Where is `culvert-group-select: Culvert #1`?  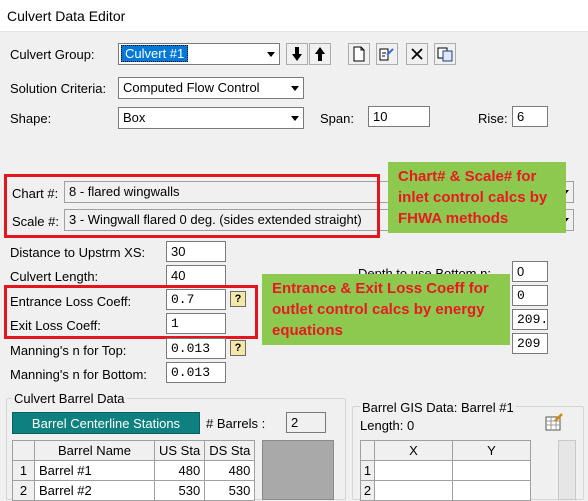
culvert-group-select: Culvert #1 is located at coordinates (199, 54).